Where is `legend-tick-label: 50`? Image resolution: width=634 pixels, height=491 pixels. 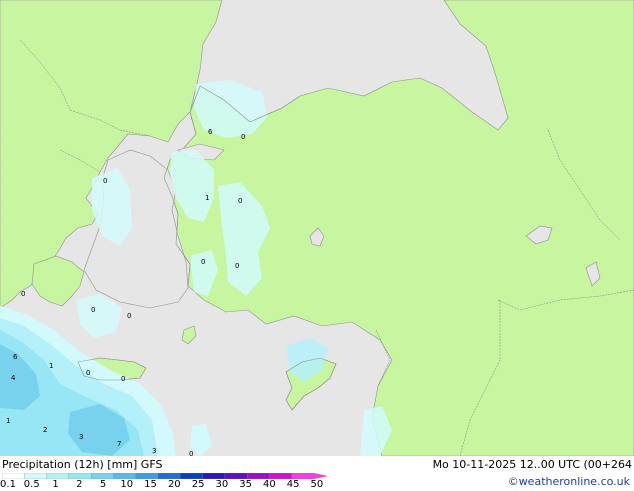
legend-tick-label: 50 is located at coordinates (317, 484).